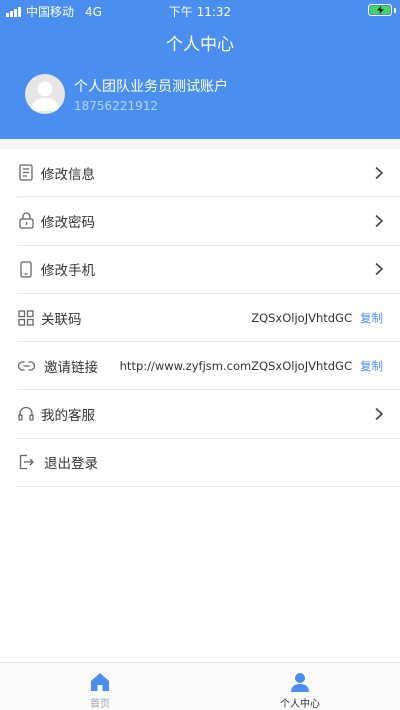 This screenshot has width=400, height=710. I want to click on logout-icon, so click(26, 462).